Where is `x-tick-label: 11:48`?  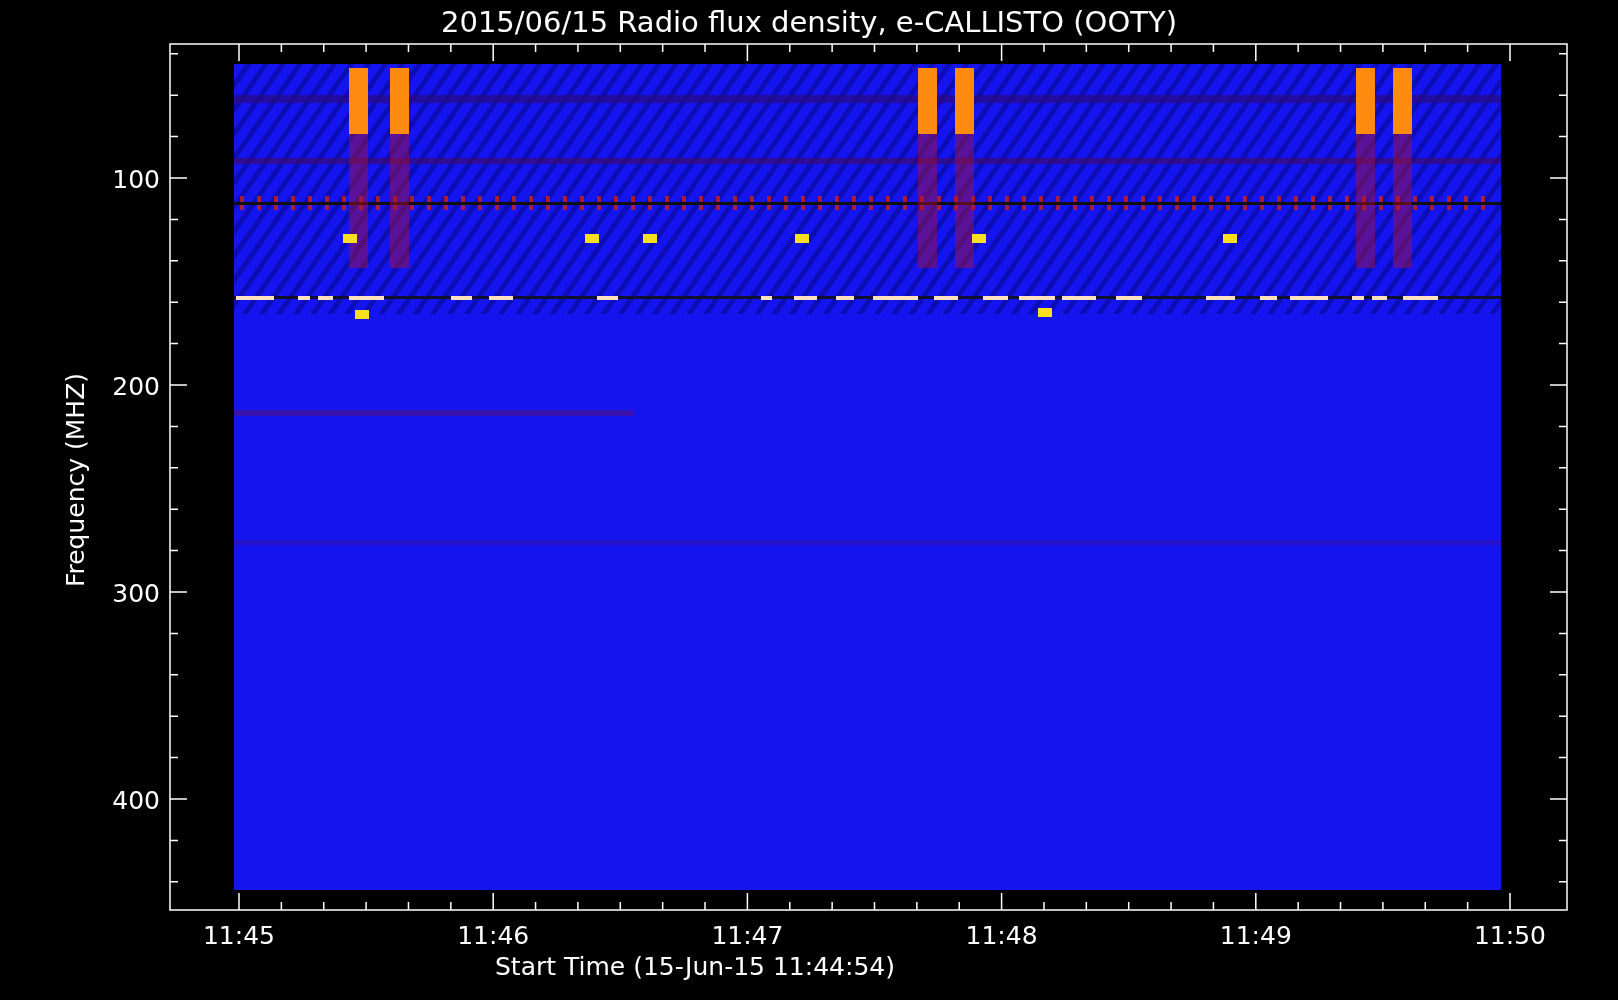
x-tick-label: 11:48 is located at coordinates (1001, 935).